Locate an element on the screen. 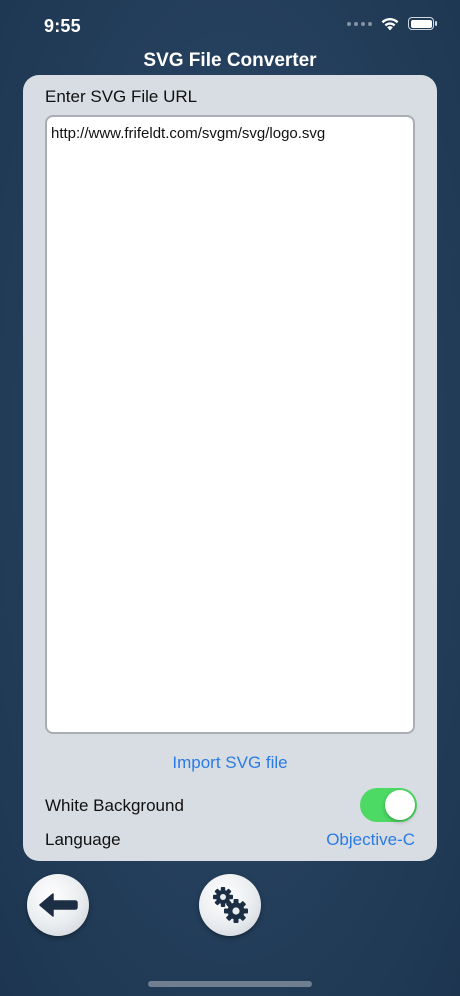 This screenshot has width=460, height=996. status-icons is located at coordinates (392, 23).